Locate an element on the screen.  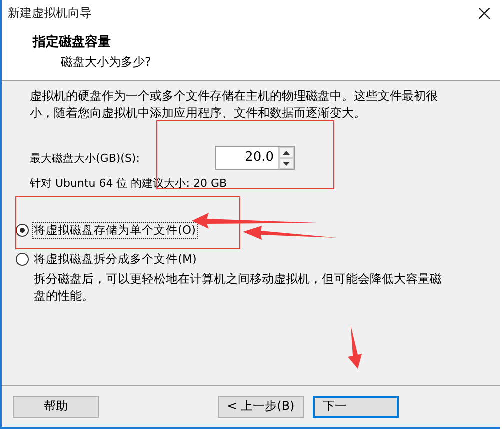
up-arrow-icon is located at coordinates (286, 152).